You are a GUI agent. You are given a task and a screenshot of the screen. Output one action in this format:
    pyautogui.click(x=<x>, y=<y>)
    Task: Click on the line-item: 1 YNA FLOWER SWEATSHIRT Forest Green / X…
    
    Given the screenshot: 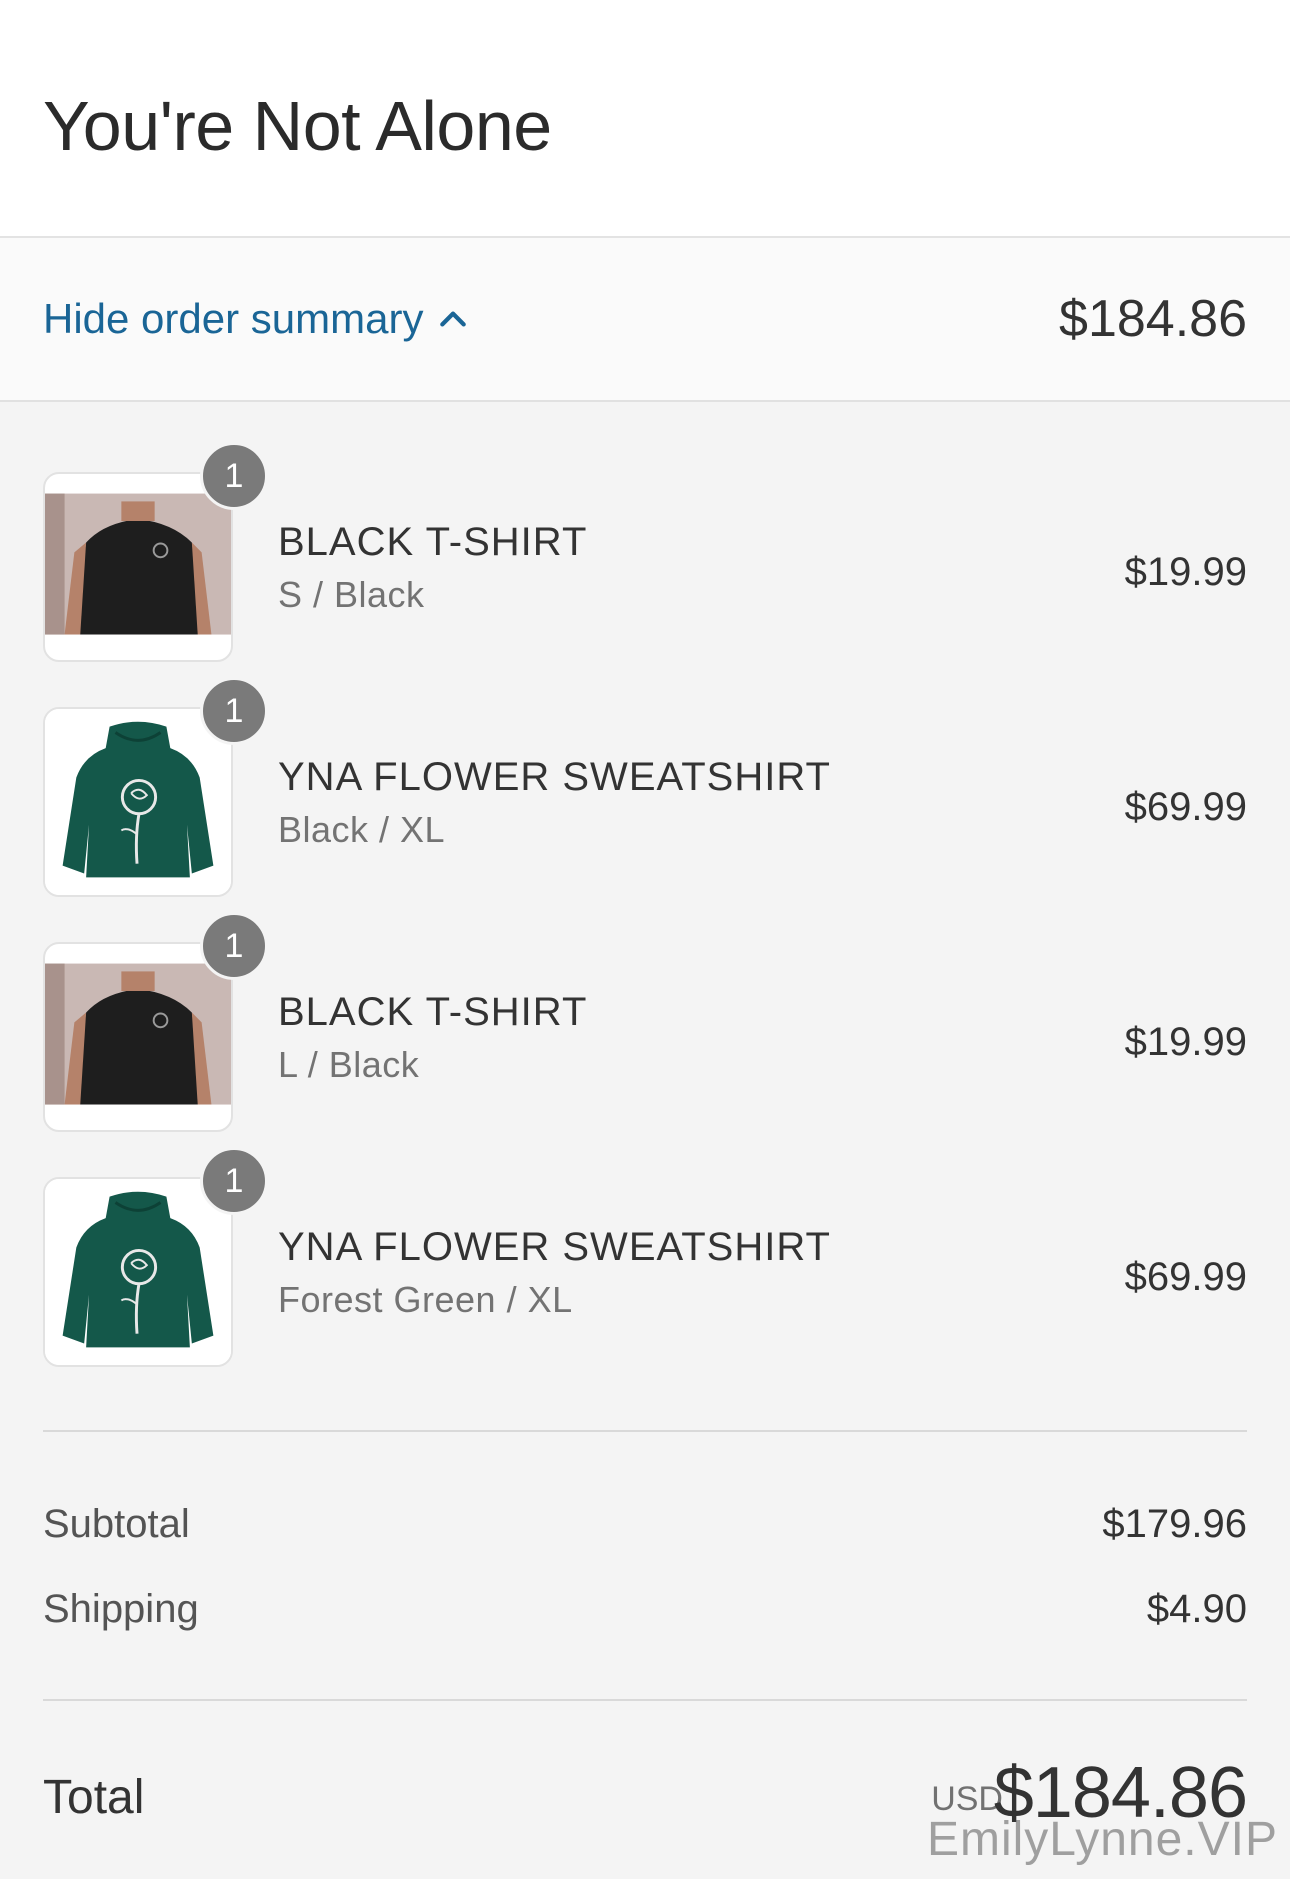 What is the action you would take?
    pyautogui.click(x=645, y=1256)
    